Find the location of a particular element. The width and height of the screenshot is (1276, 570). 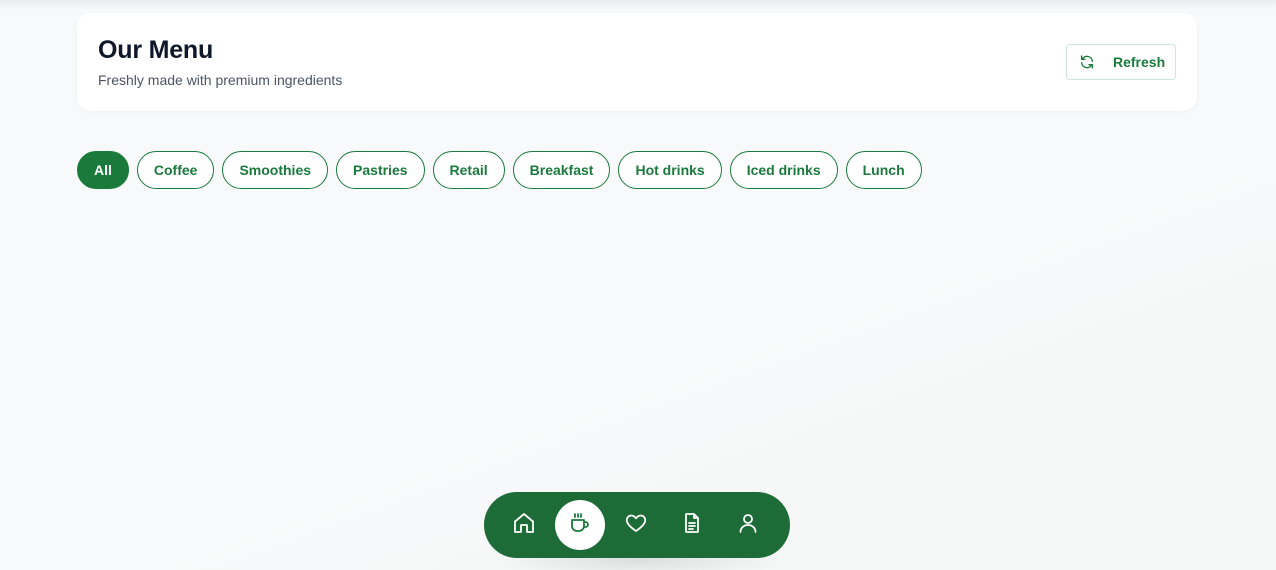

nav-profile-button is located at coordinates (748, 525).